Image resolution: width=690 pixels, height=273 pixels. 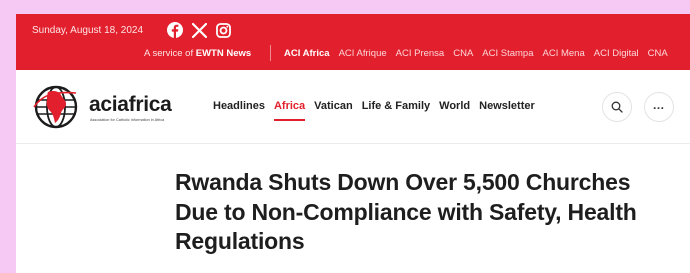 What do you see at coordinates (420, 53) in the screenshot?
I see `network-link-aci-prensa: ACI Prensa` at bounding box center [420, 53].